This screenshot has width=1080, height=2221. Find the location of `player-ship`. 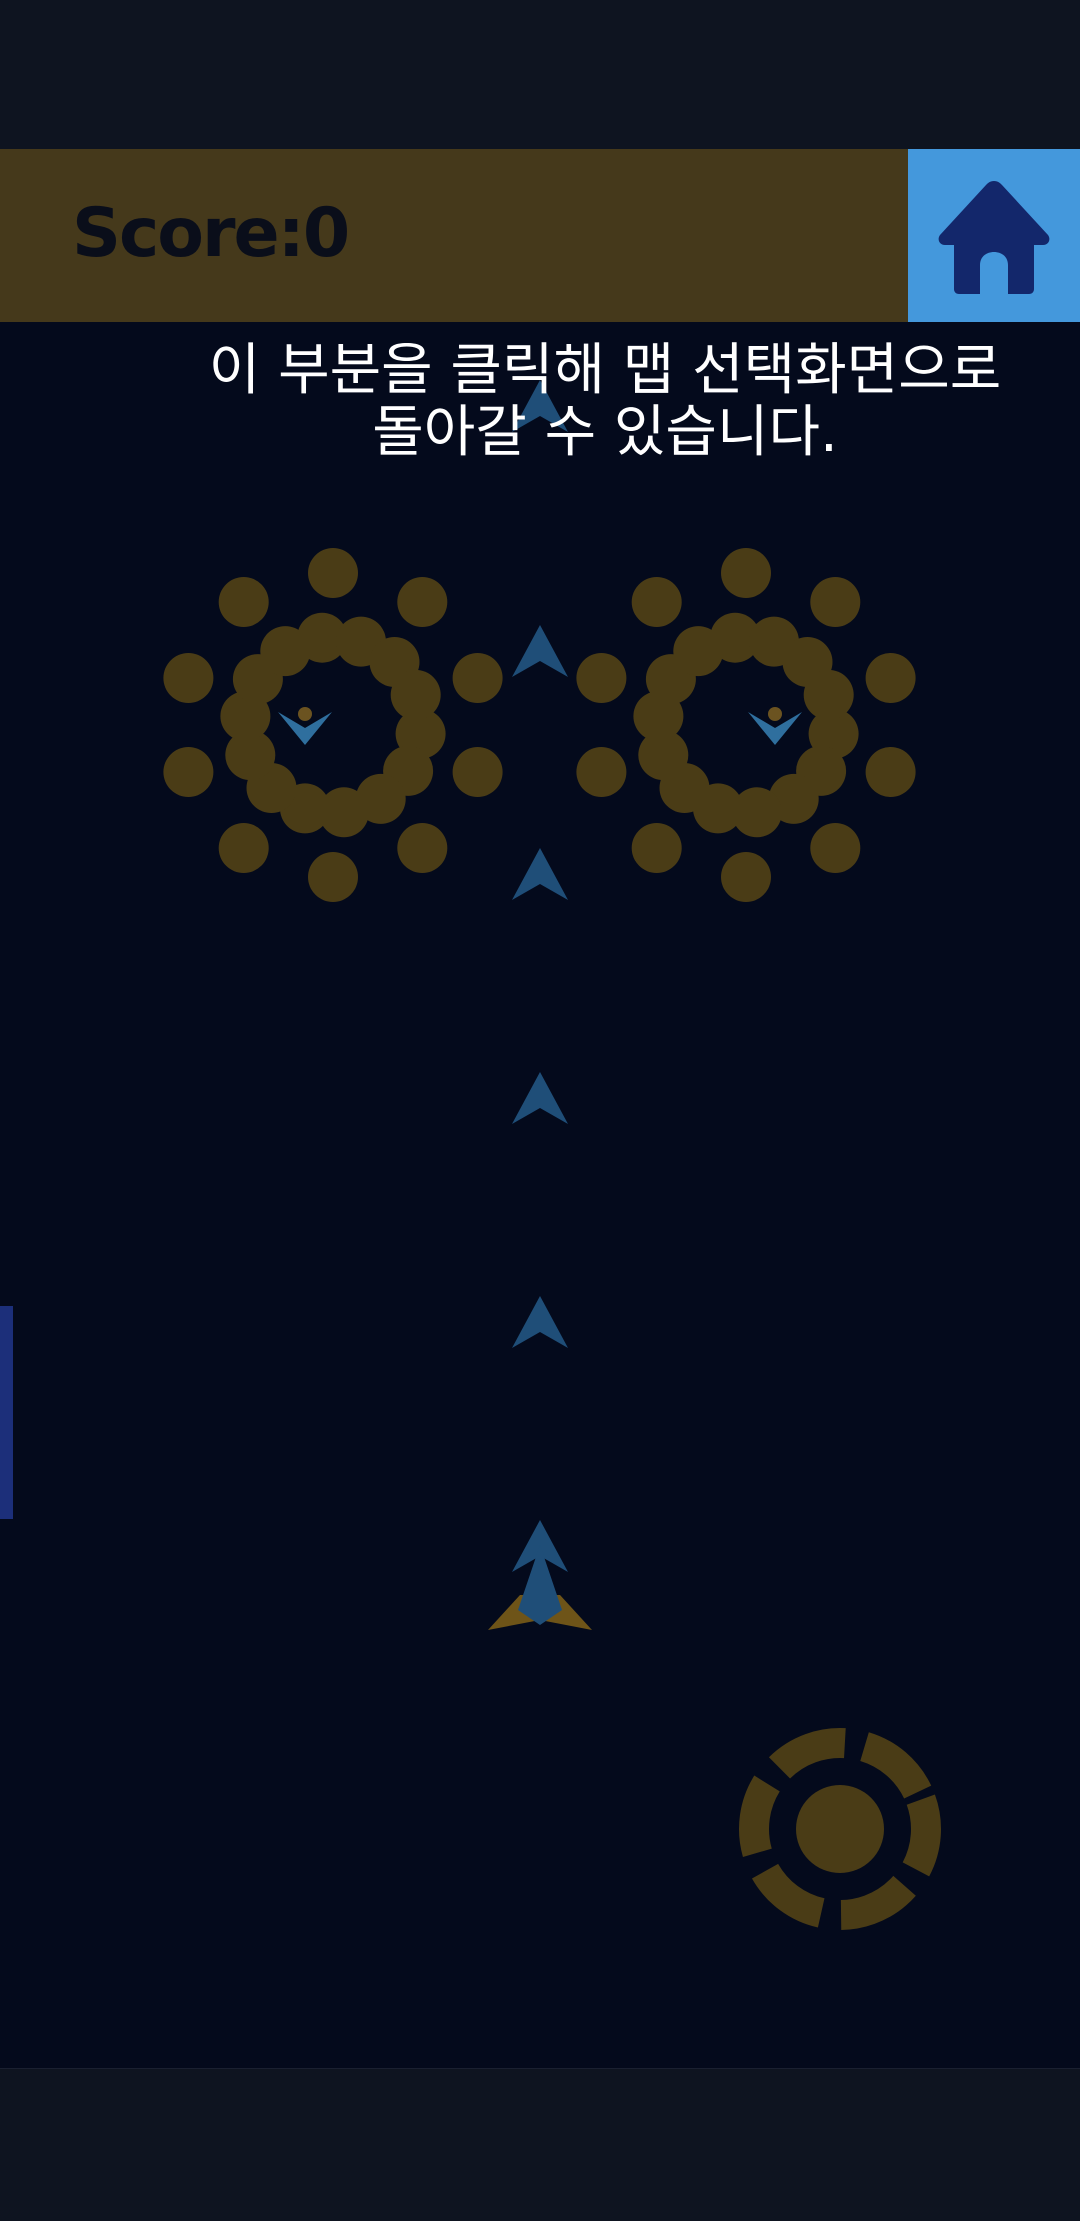

player-ship is located at coordinates (540, 1587).